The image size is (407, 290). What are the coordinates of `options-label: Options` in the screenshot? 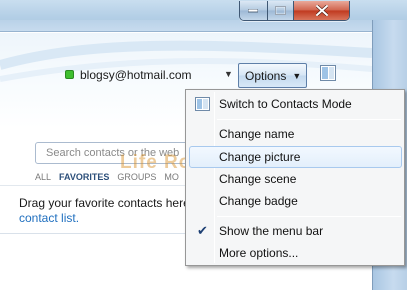 It's located at (266, 75).